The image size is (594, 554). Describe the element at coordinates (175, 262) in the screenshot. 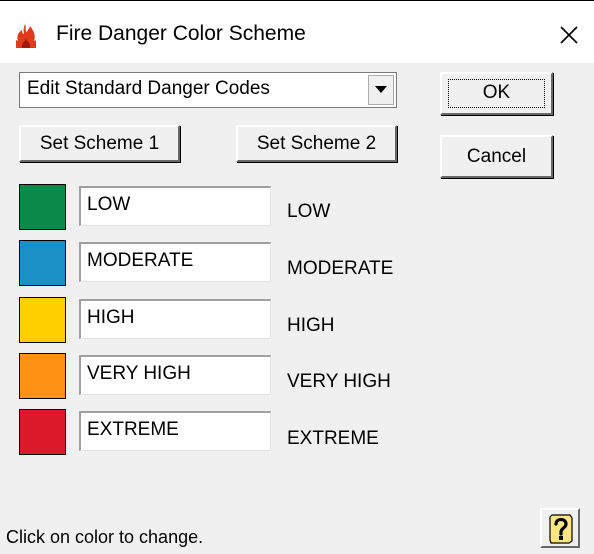

I see `code-name-field-moderate: MODERATE` at that location.